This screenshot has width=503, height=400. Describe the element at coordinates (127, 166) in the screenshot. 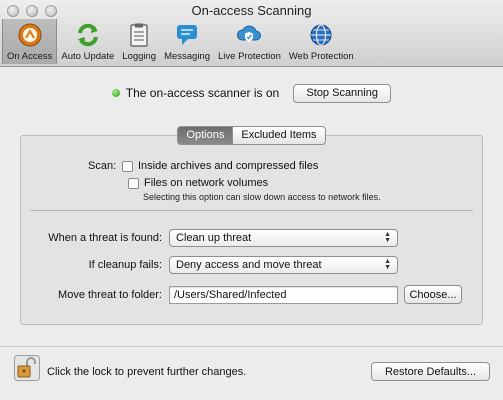

I see `archives-checkbox` at that location.